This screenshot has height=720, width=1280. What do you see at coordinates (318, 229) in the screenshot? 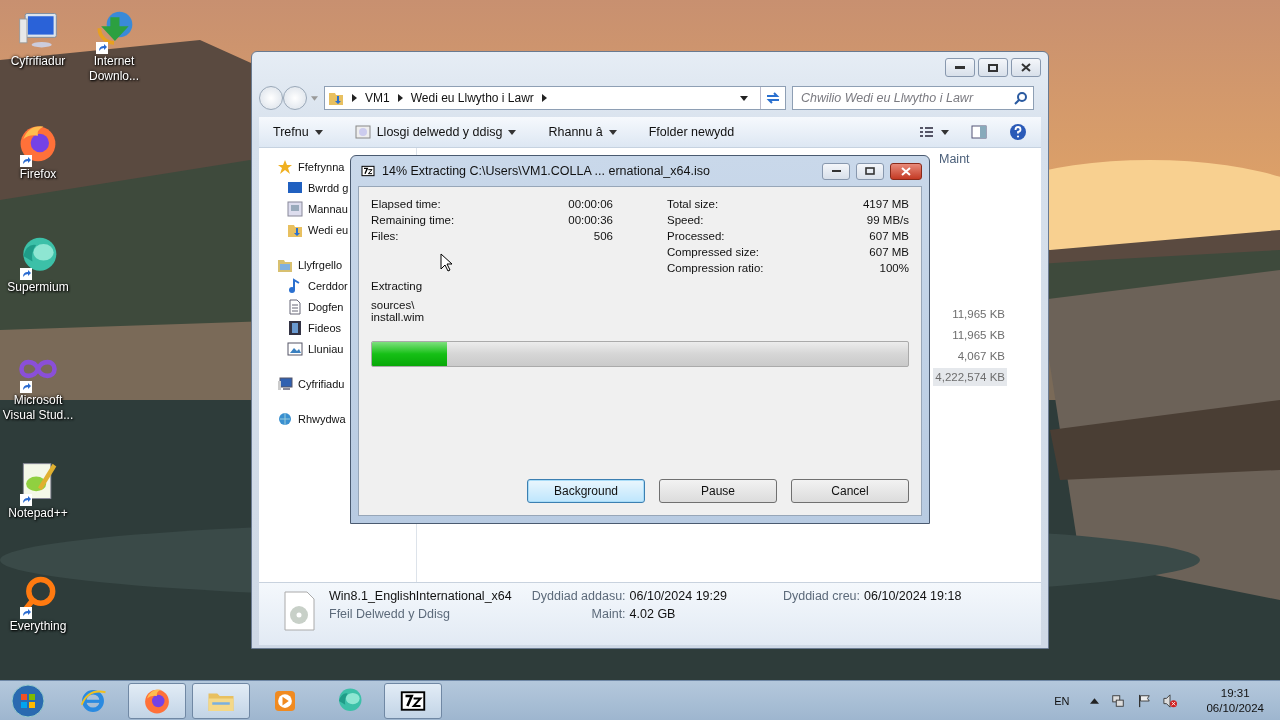
I see `nav-item: Wedi eu` at bounding box center [318, 229].